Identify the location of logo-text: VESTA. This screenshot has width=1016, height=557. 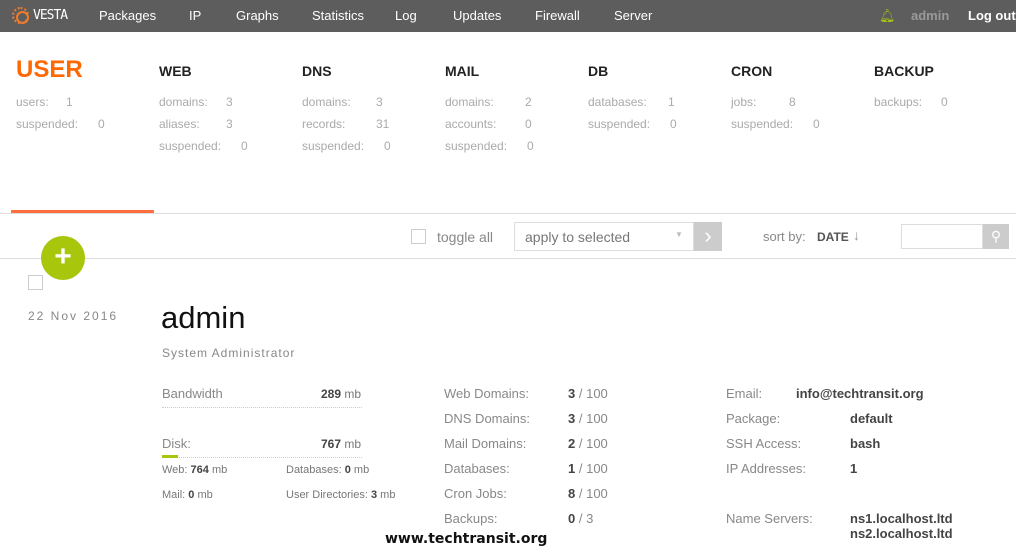
(50, 15).